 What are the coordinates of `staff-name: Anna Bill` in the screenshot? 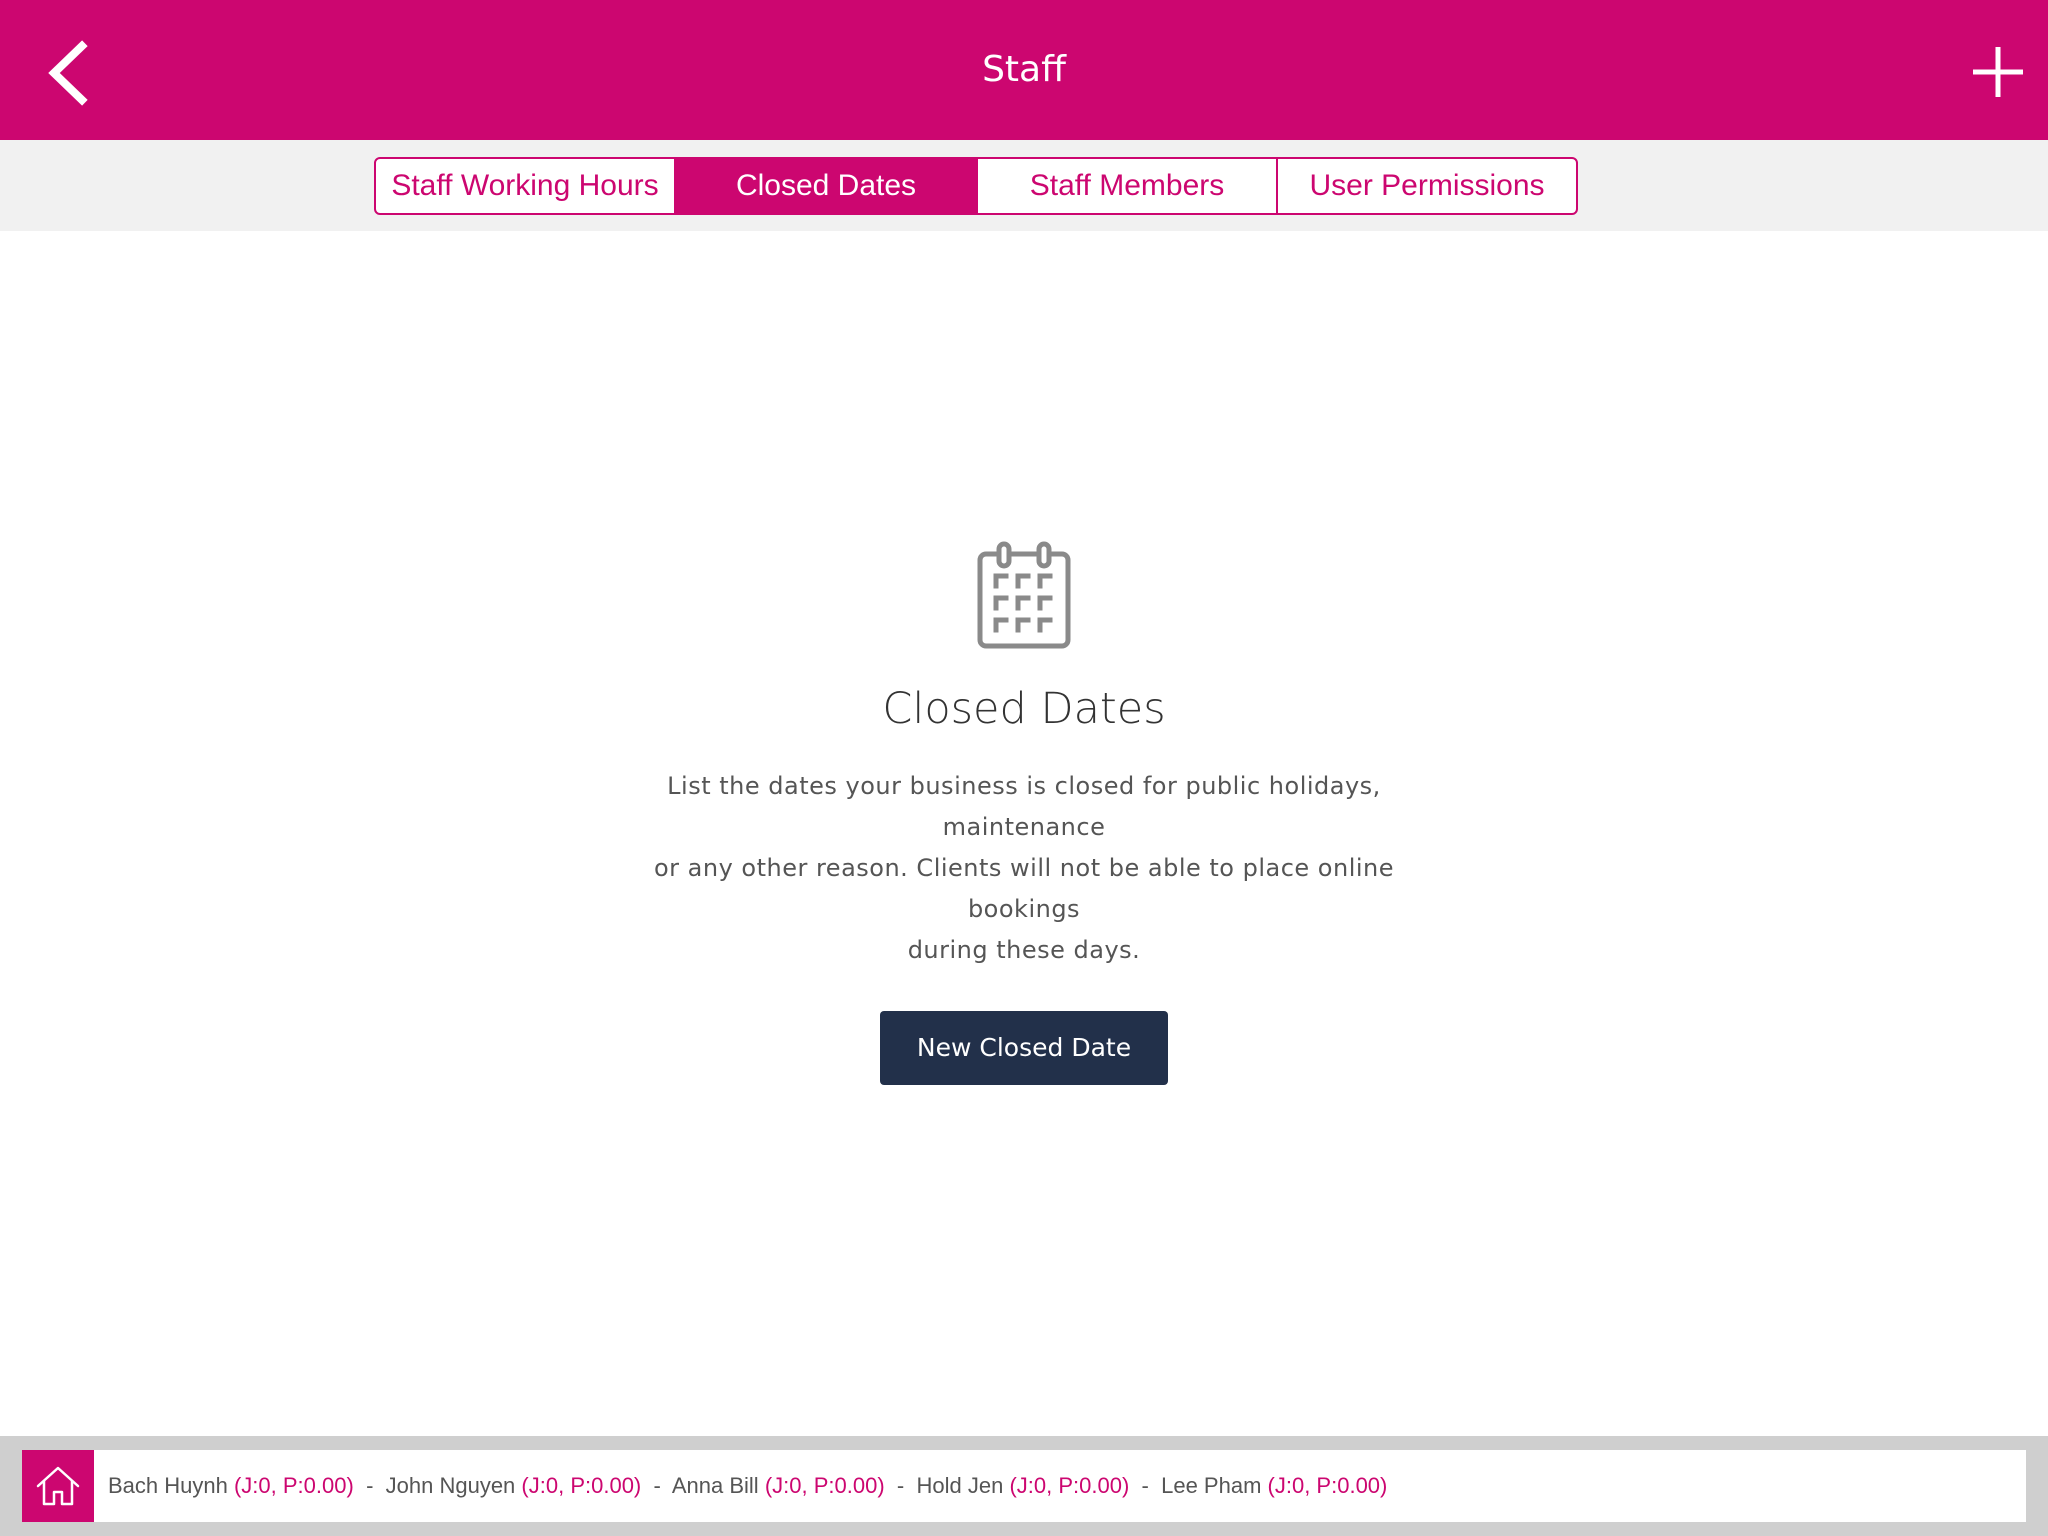 It's located at (715, 1485).